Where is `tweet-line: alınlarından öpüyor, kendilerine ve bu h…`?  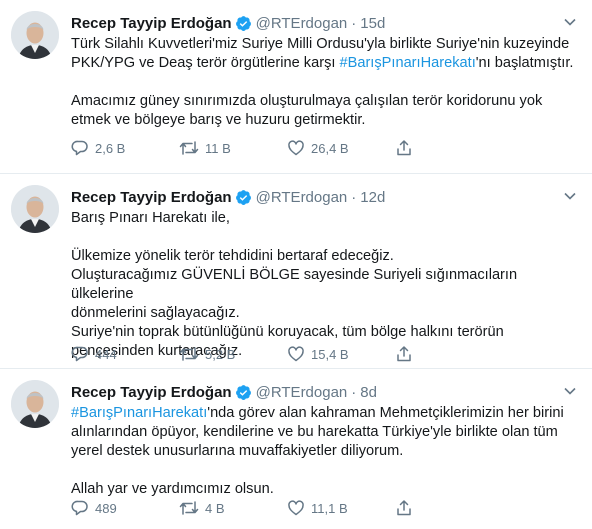
tweet-line: alınlarından öpüyor, kendilerine ve bu h… is located at coordinates (327, 432).